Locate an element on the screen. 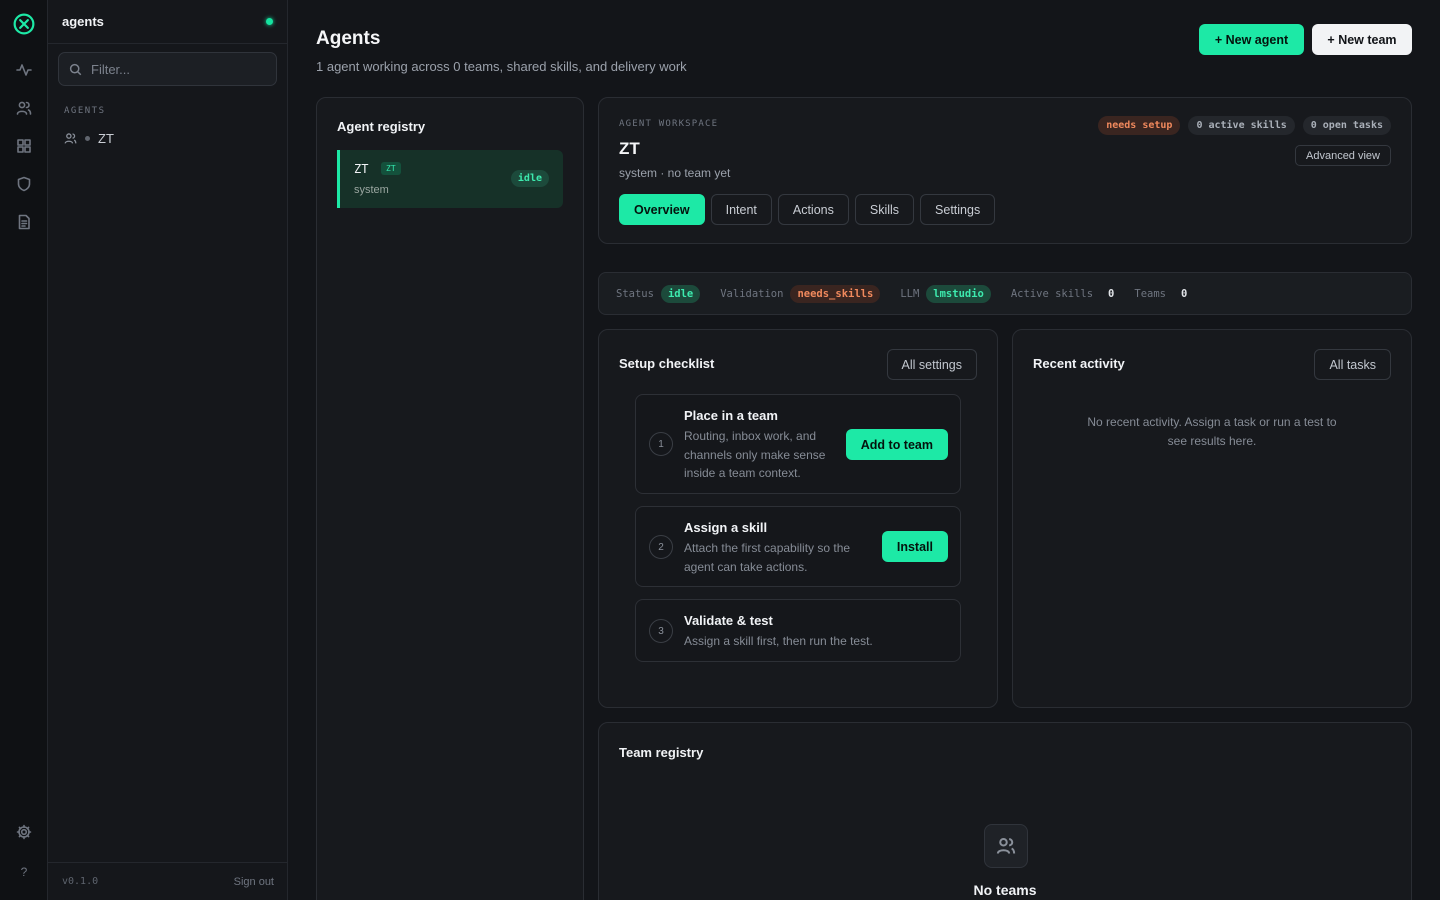 Image resolution: width=1440 pixels, height=900 pixels. llm-label: LLM is located at coordinates (910, 293).